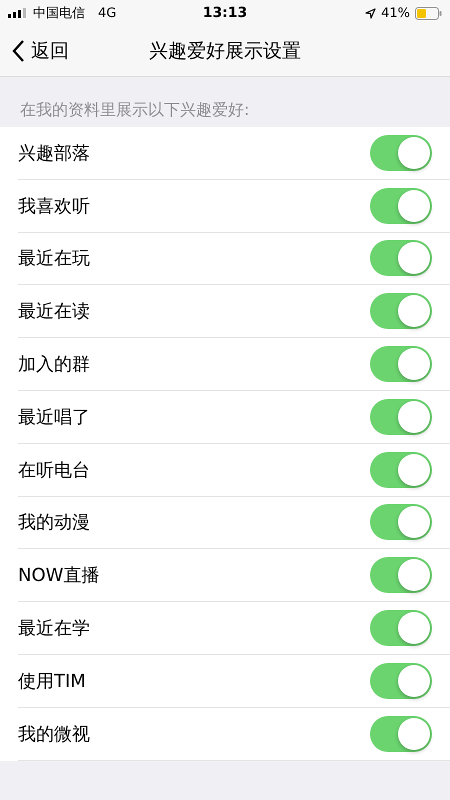  What do you see at coordinates (107, 13) in the screenshot?
I see `network-type: 4G` at bounding box center [107, 13].